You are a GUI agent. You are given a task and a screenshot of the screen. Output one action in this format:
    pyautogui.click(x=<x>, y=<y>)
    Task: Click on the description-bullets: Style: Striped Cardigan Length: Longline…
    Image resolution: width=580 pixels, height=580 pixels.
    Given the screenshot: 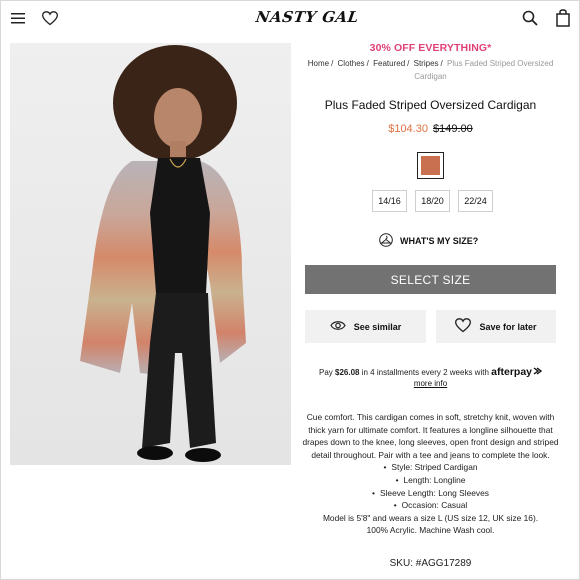 What is the action you would take?
    pyautogui.click(x=430, y=486)
    